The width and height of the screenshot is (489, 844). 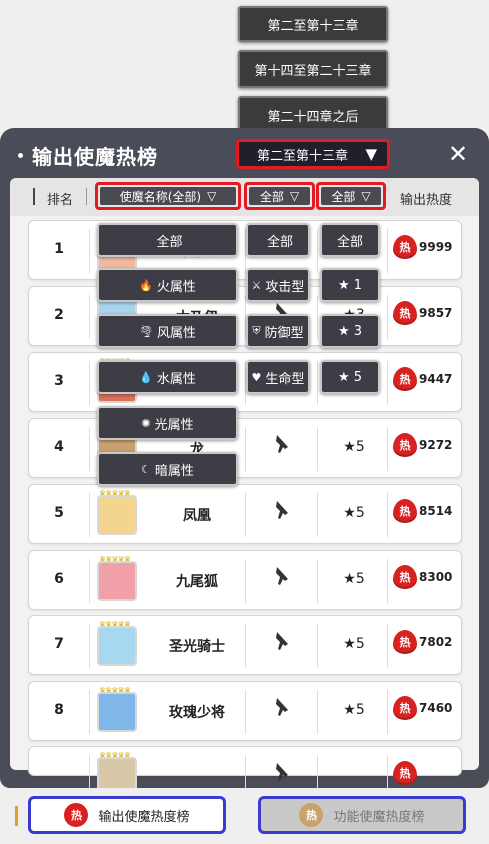 I want to click on element-option-label: 水属性, so click(x=176, y=379).